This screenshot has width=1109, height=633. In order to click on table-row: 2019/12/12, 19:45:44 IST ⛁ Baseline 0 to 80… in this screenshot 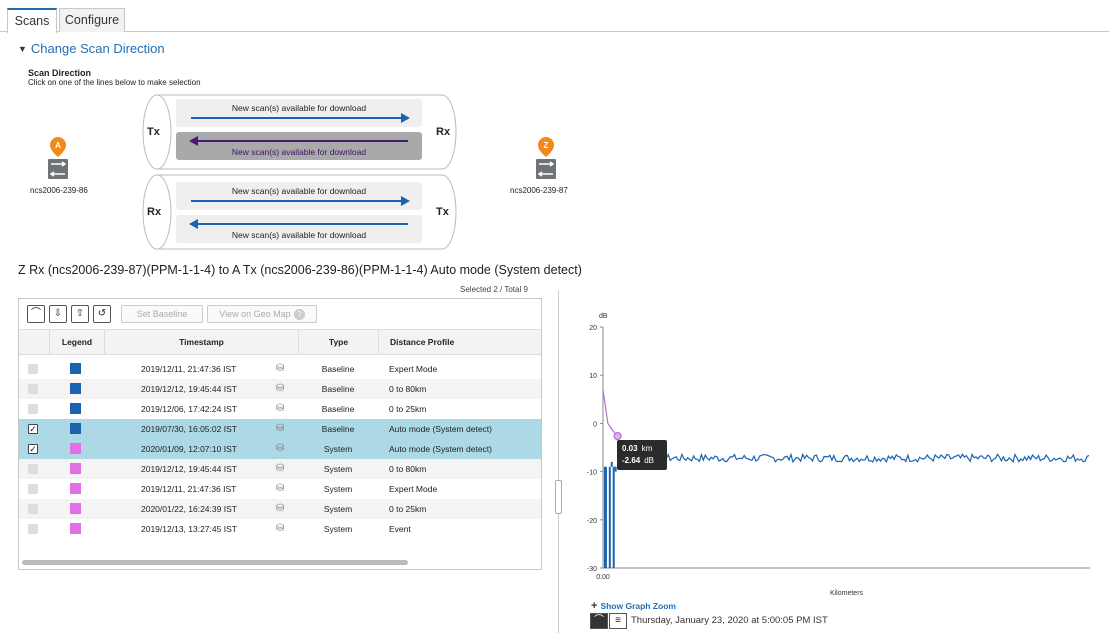, I will do `click(280, 389)`.